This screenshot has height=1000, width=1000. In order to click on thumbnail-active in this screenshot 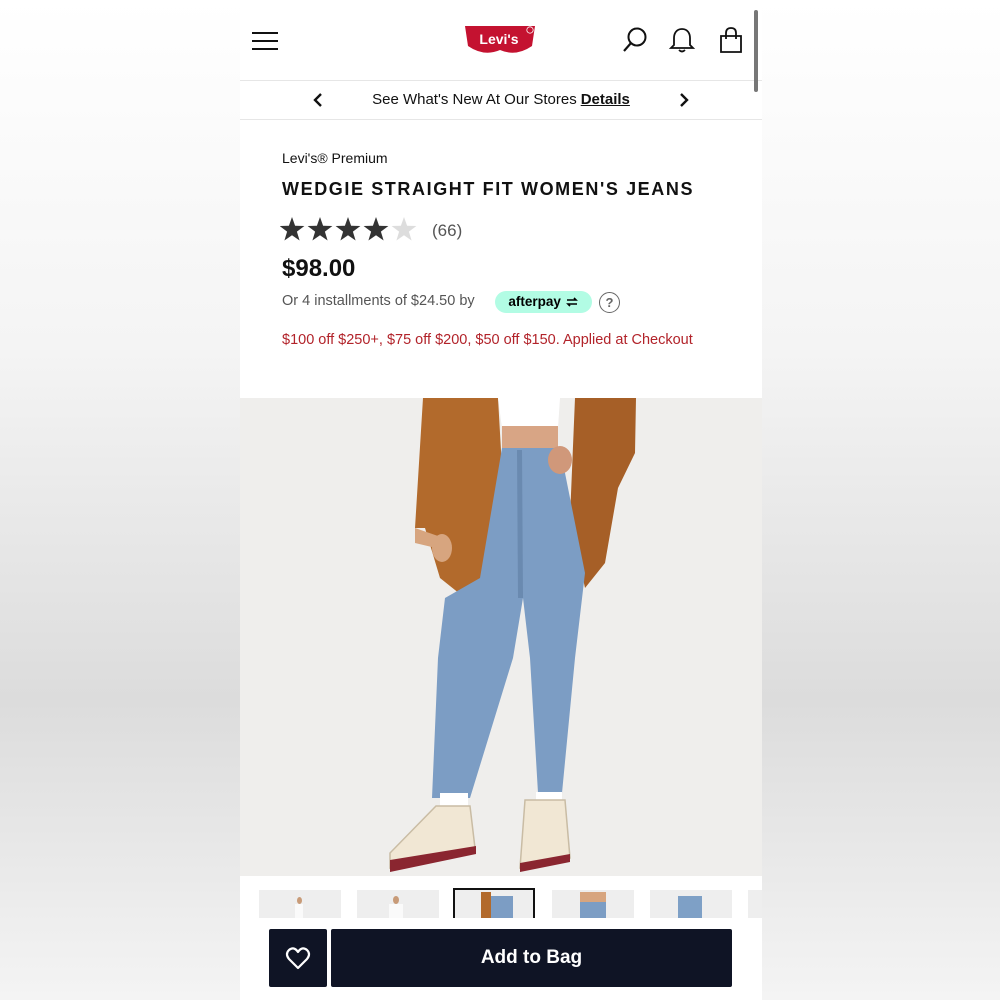, I will do `click(494, 905)`.